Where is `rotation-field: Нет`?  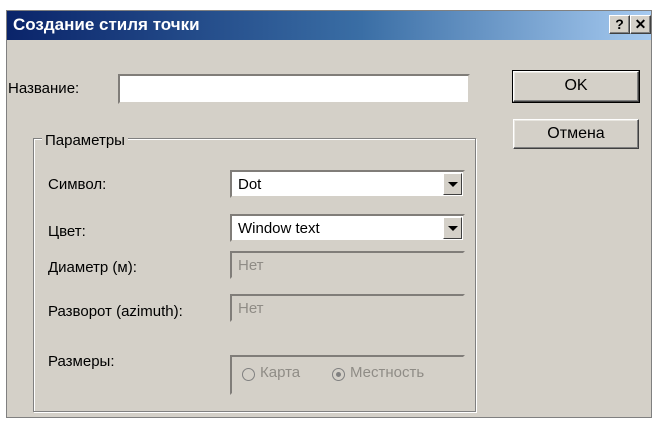
rotation-field: Нет is located at coordinates (347, 308).